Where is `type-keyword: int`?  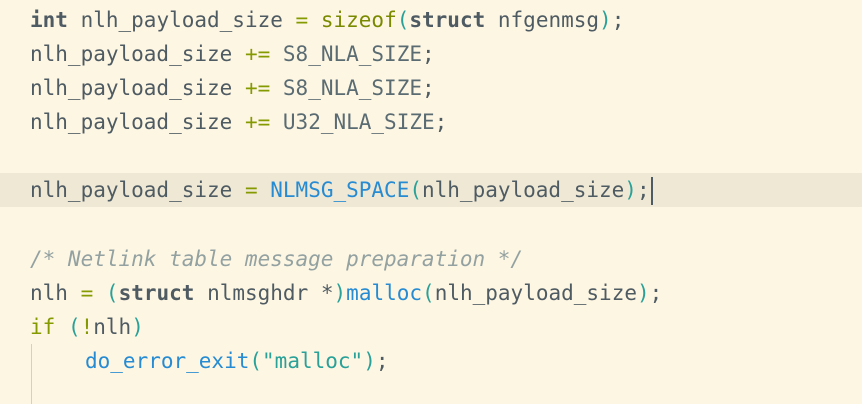
type-keyword: int is located at coordinates (49, 20).